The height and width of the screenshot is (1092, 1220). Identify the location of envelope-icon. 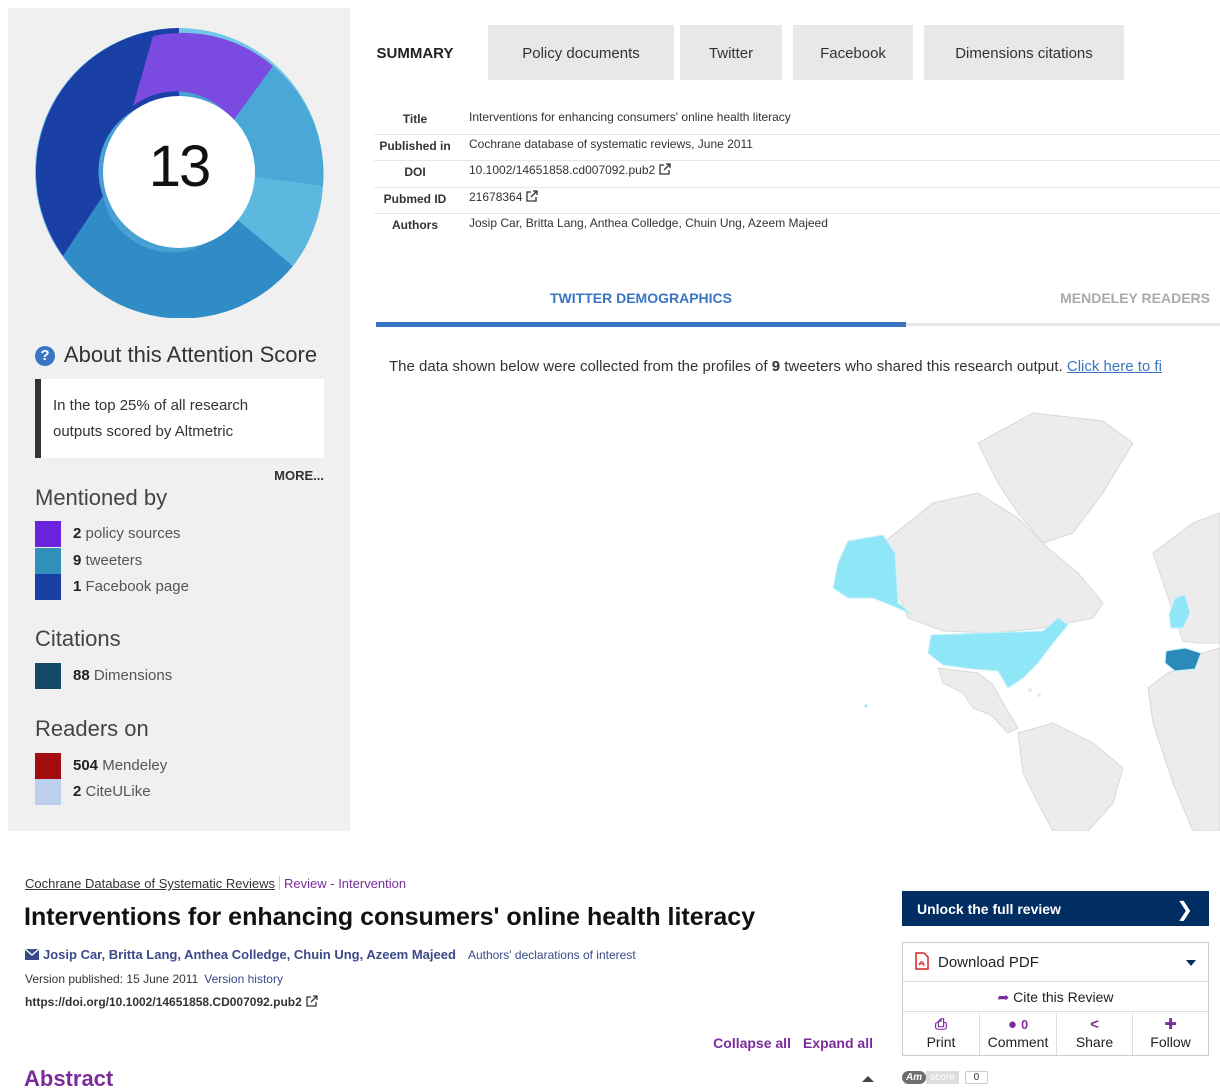
(32, 954).